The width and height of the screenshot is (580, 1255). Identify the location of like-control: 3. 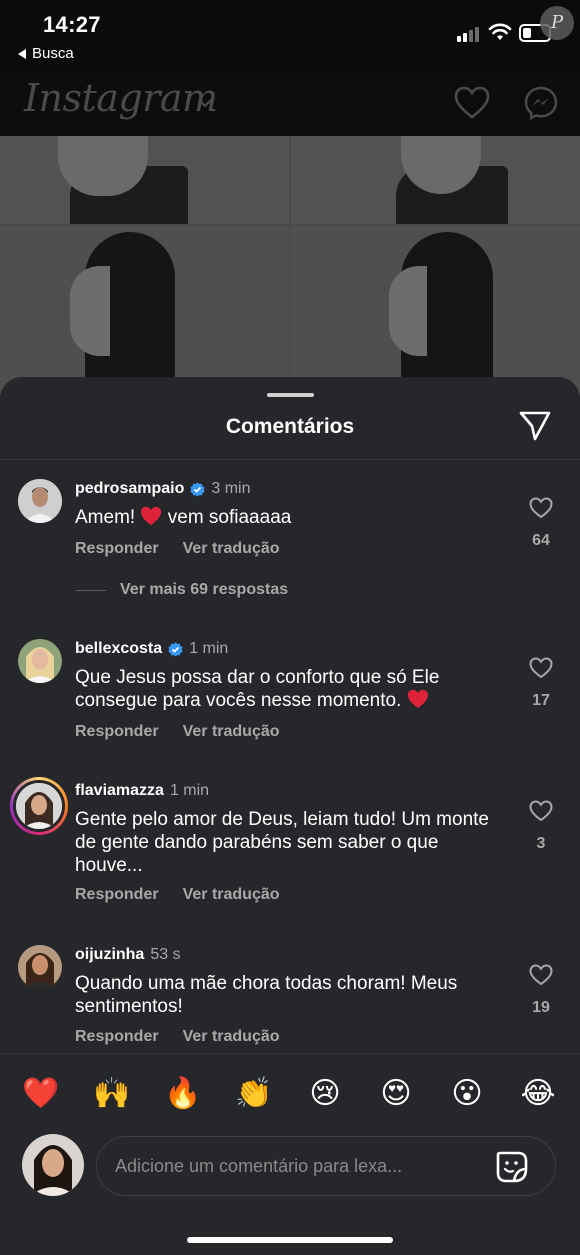
(541, 826).